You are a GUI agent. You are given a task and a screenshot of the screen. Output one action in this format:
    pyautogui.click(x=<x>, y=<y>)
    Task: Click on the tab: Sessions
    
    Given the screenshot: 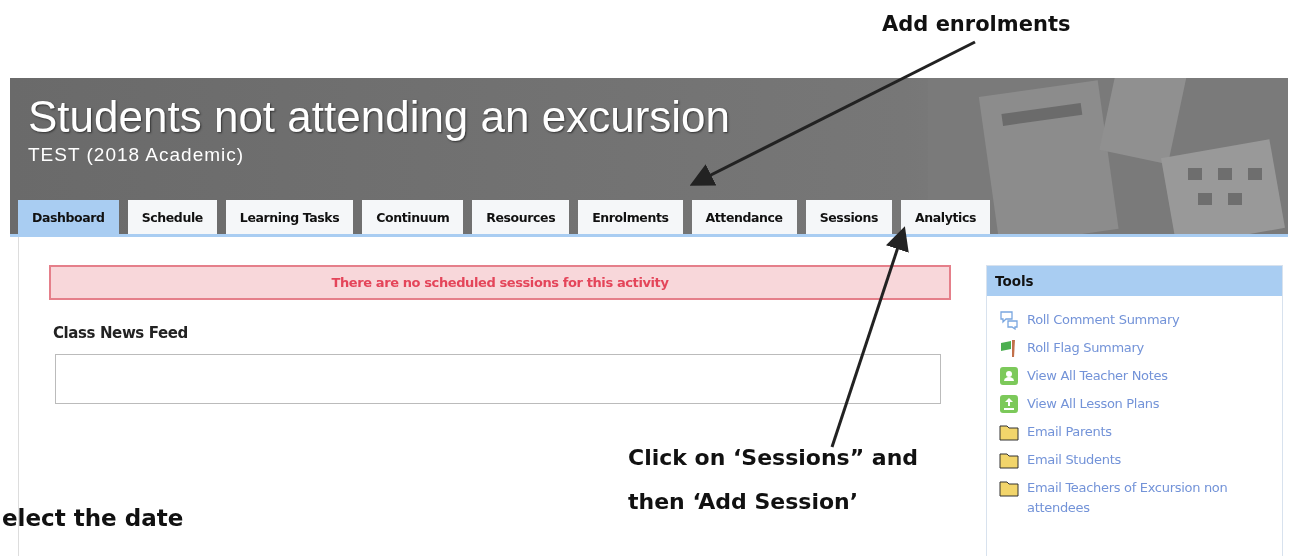 What is the action you would take?
    pyautogui.click(x=849, y=217)
    